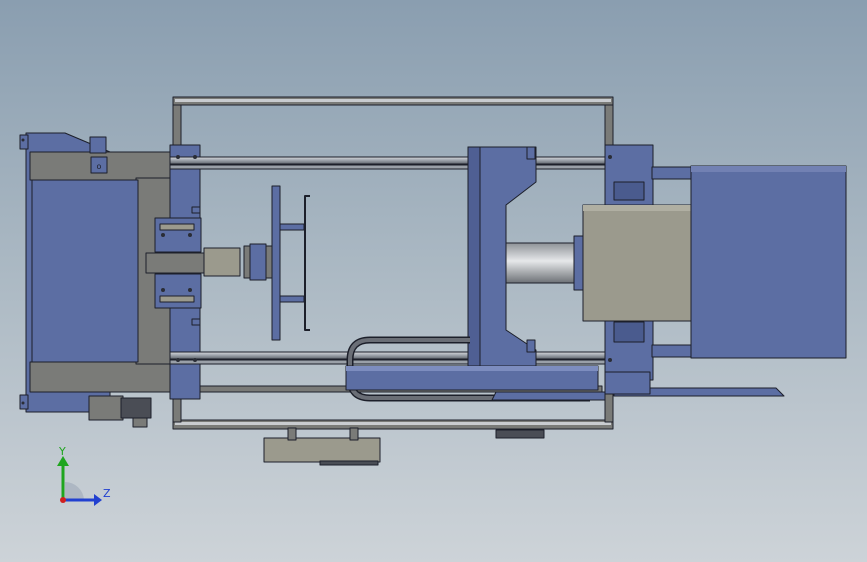 Image resolution: width=867 pixels, height=562 pixels. I want to click on triad-quadrant, so click(74, 491).